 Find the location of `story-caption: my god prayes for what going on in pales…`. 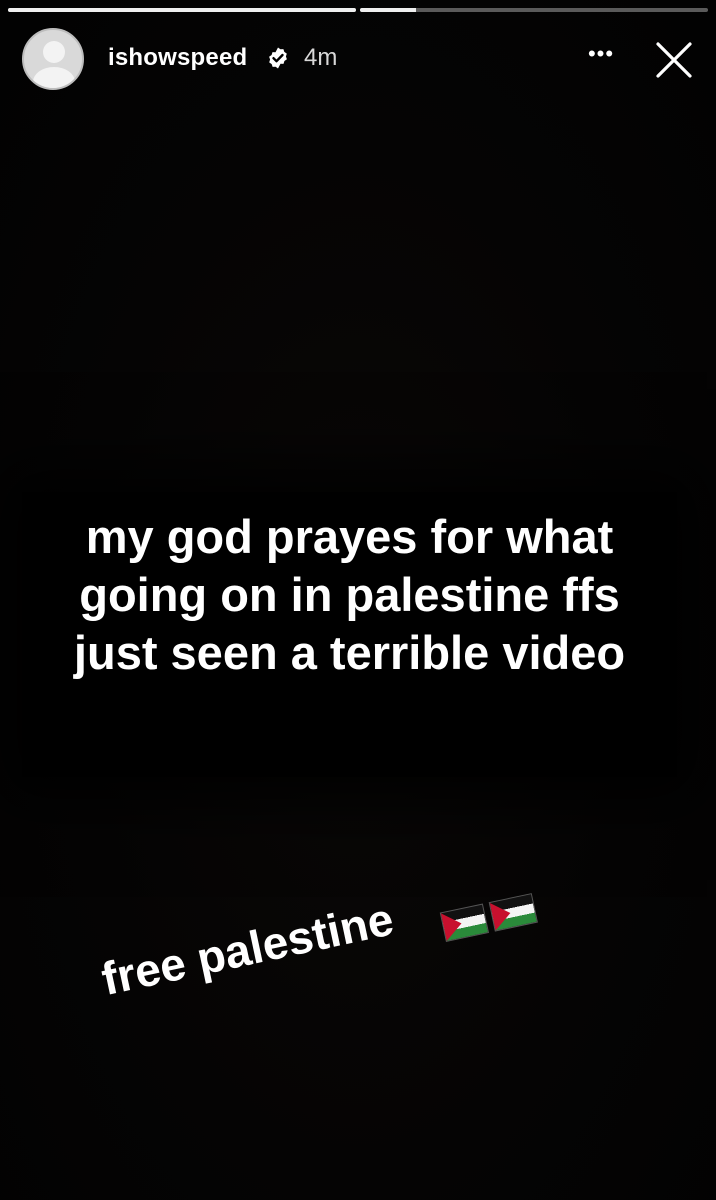

story-caption: my god prayes for what going on in pales… is located at coordinates (349, 595).